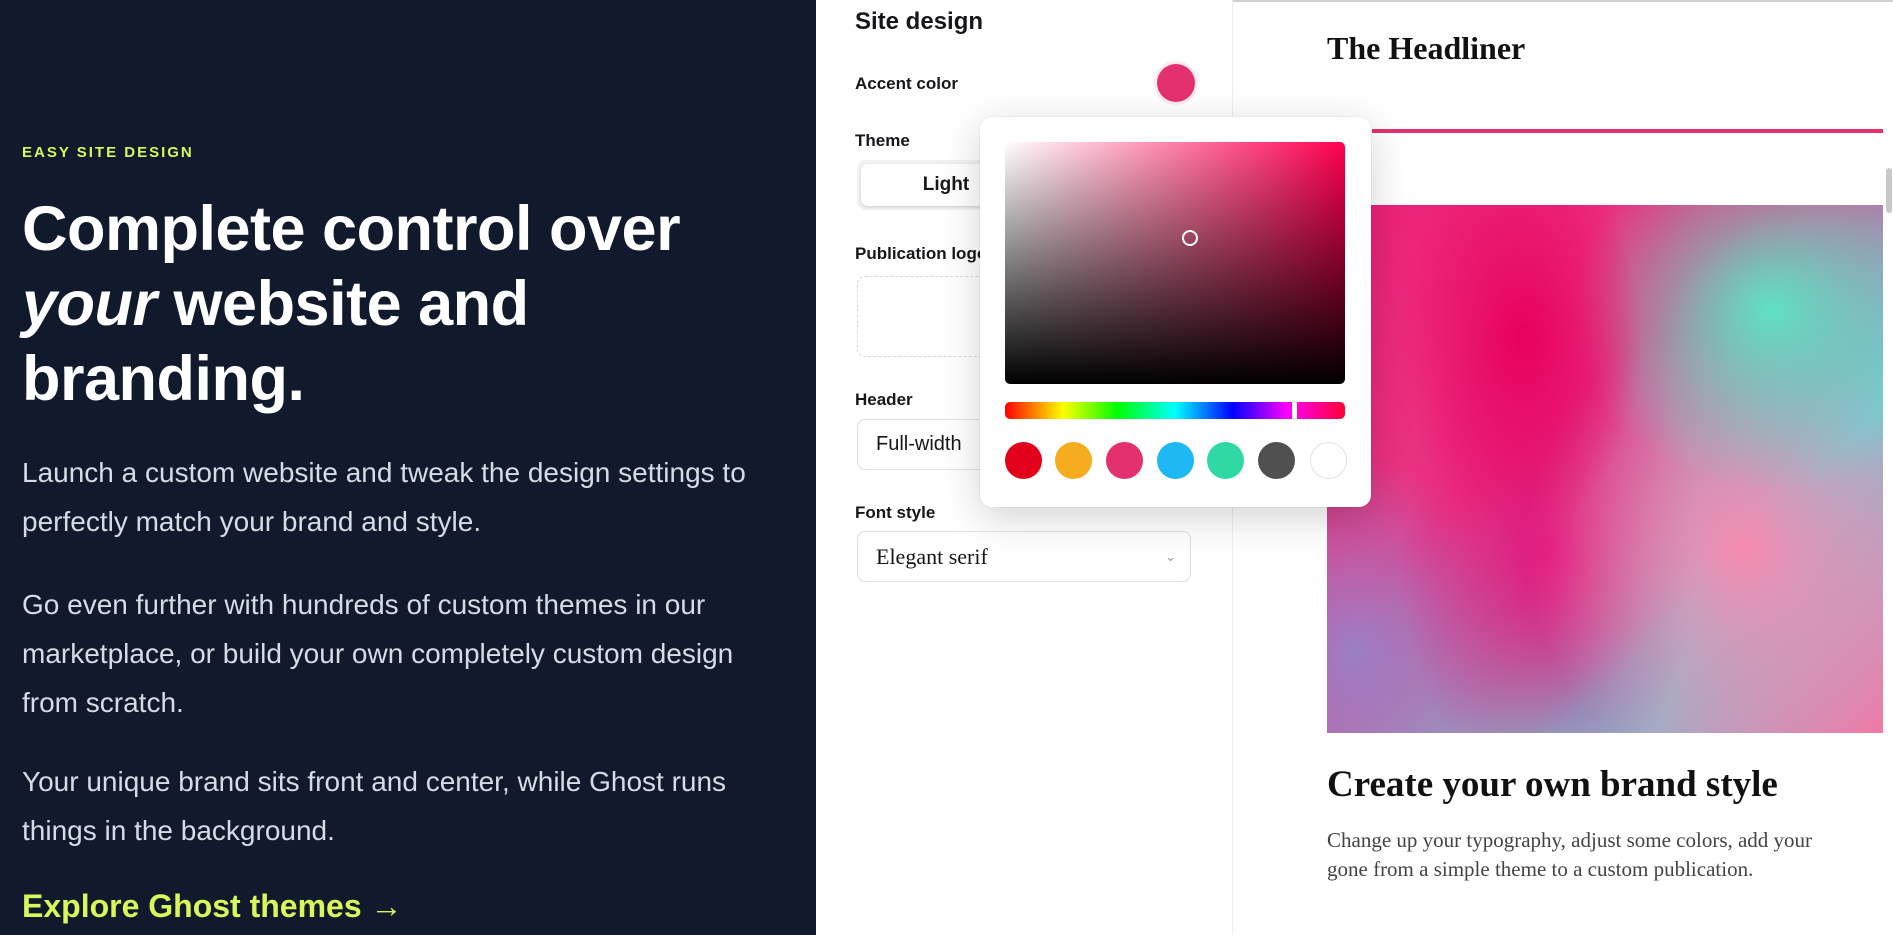  What do you see at coordinates (919, 21) in the screenshot?
I see `panel-title: Site design` at bounding box center [919, 21].